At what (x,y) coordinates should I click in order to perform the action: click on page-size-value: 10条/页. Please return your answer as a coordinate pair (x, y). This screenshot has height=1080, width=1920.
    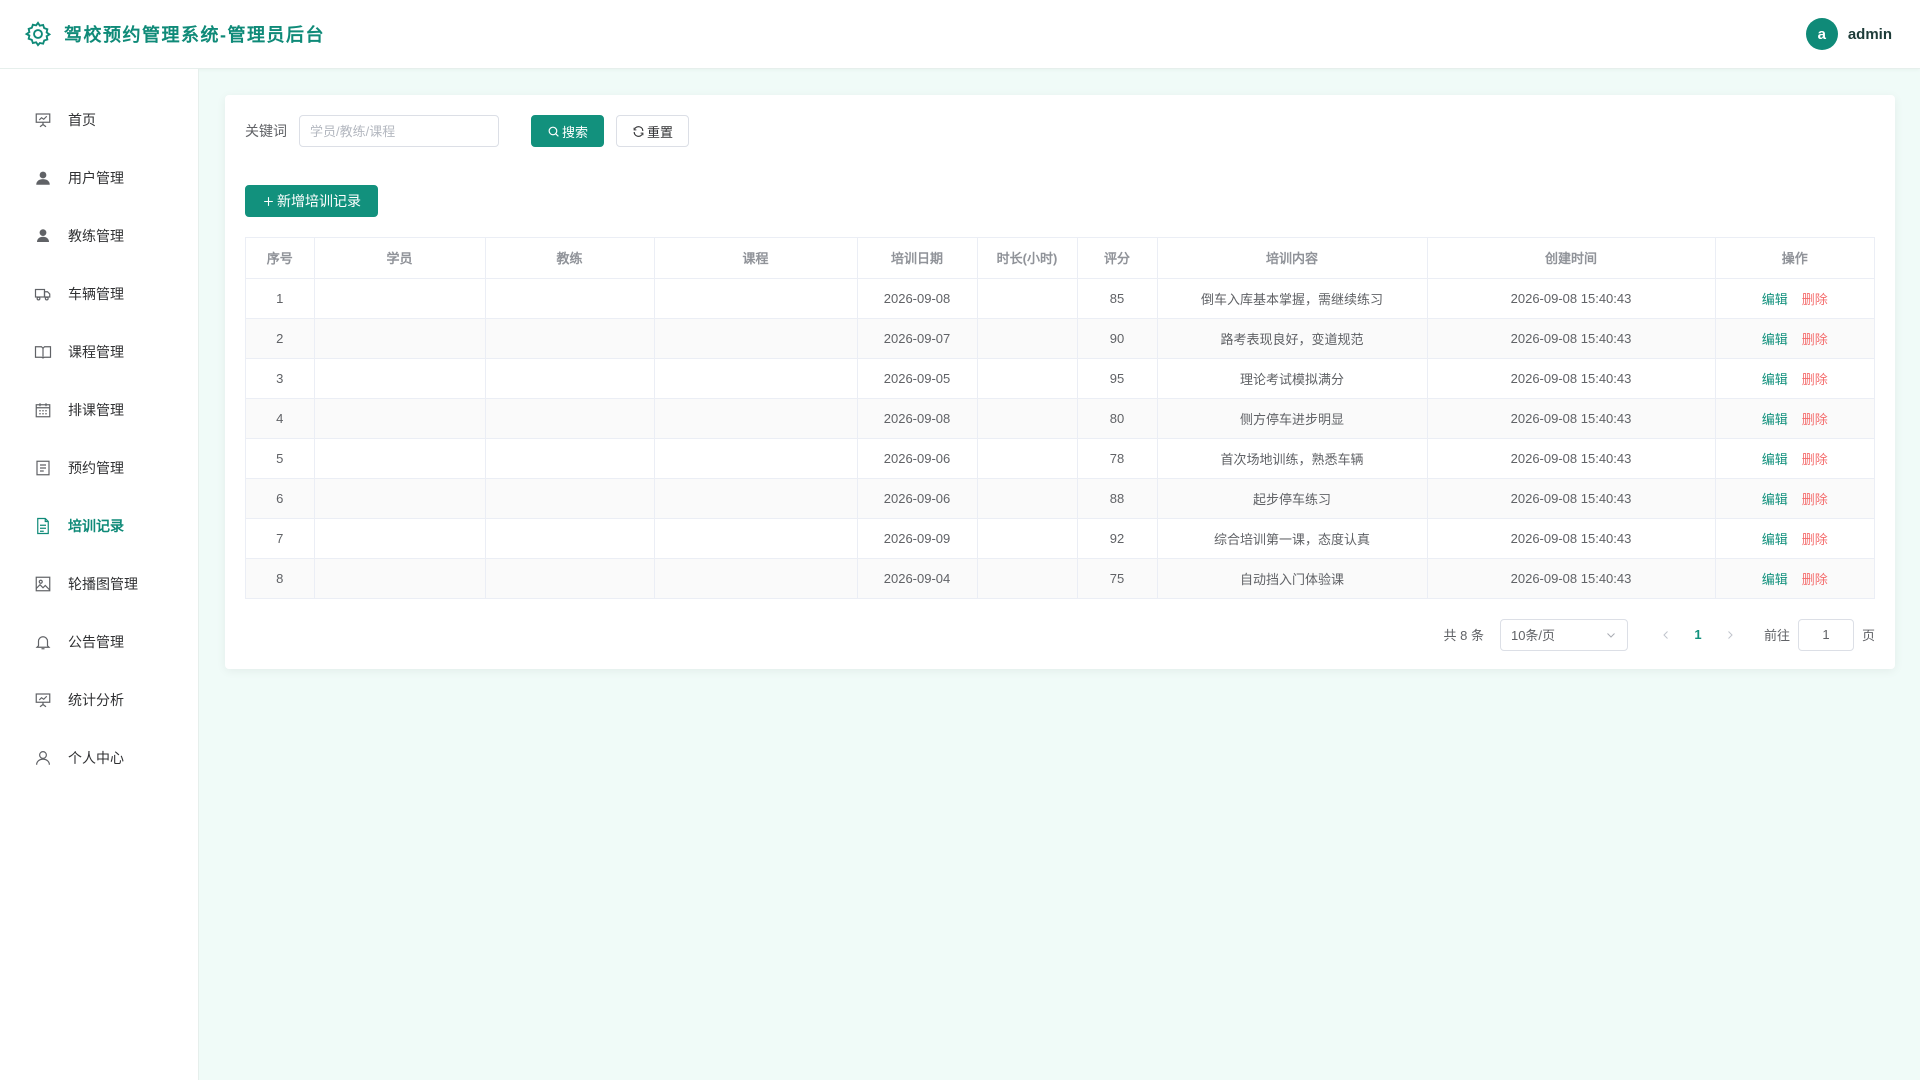
    Looking at the image, I should click on (1533, 635).